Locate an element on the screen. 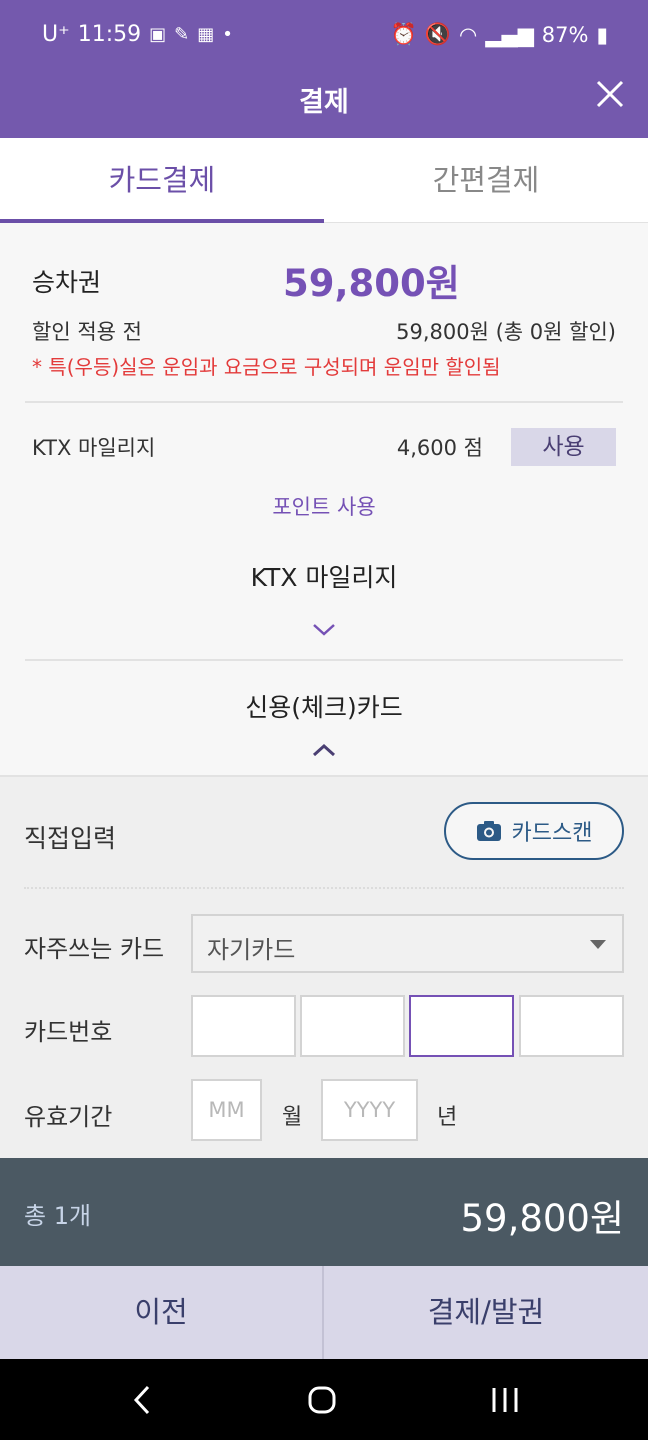  expiry-label: 유효기간 is located at coordinates (68, 1117).